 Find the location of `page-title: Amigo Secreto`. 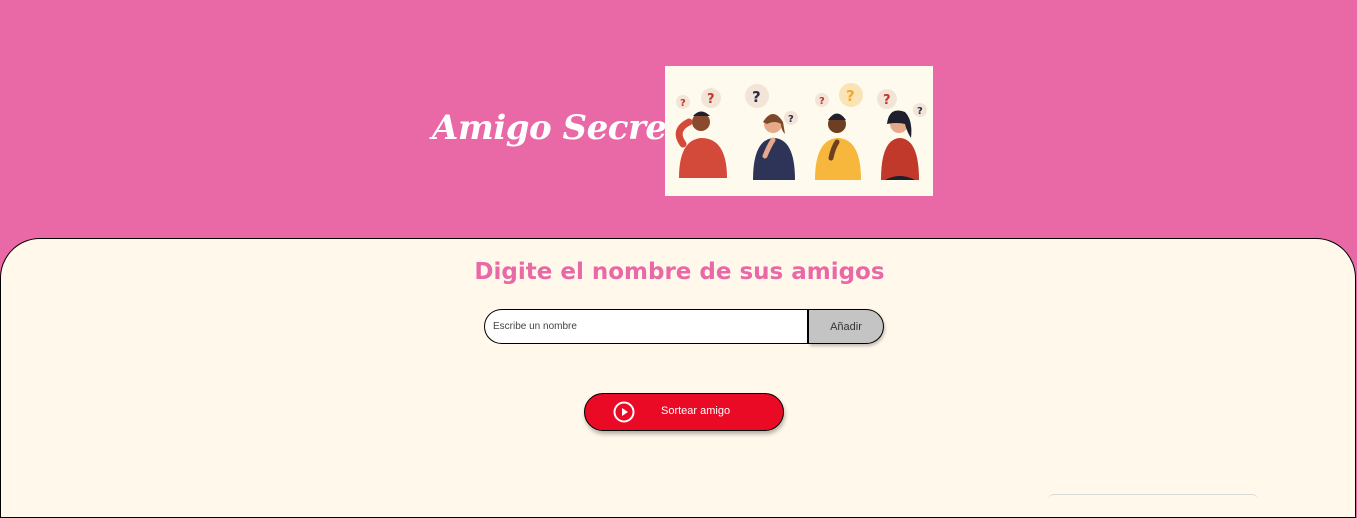

page-title: Amigo Secreto is located at coordinates (568, 128).